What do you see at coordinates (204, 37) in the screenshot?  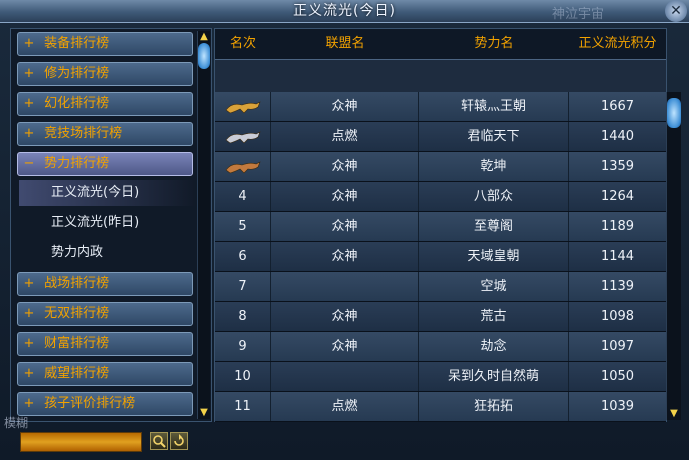 I see `scroll-up-arrow-icon: ▲` at bounding box center [204, 37].